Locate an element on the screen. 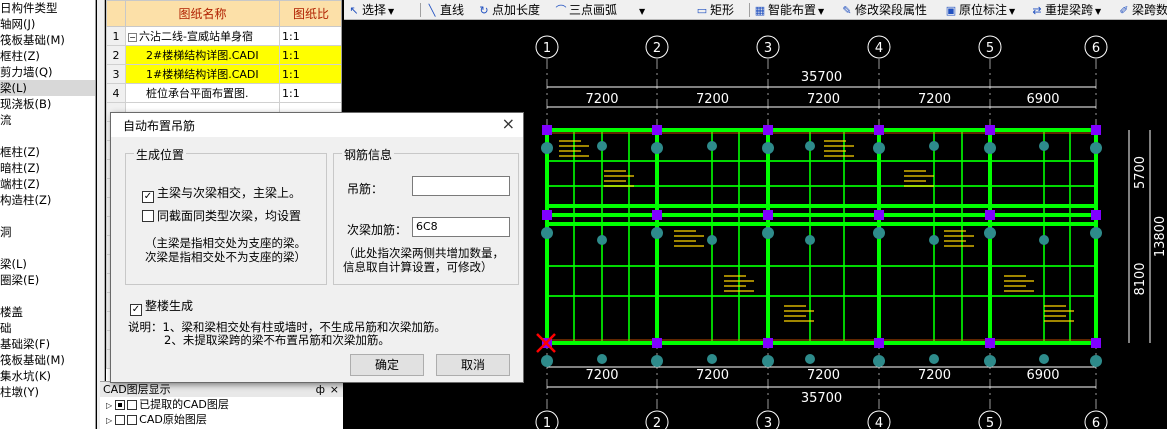 The height and width of the screenshot is (429, 1167). component-tree-item: 圈梁(E) is located at coordinates (47, 280).